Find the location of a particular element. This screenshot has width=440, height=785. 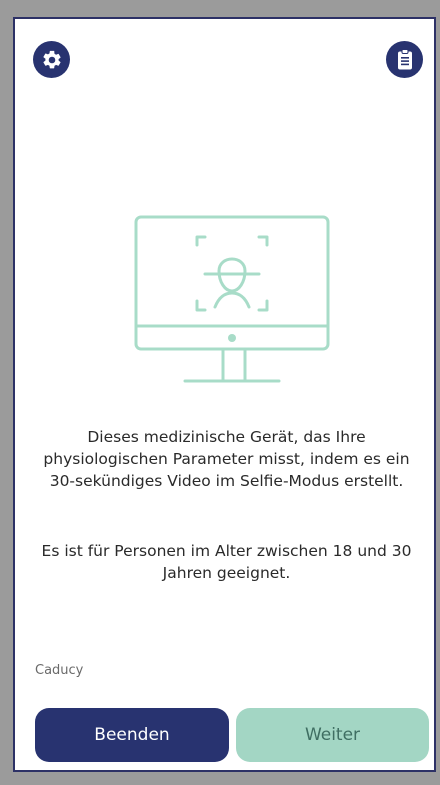

clipboard-icon is located at coordinates (404, 58).